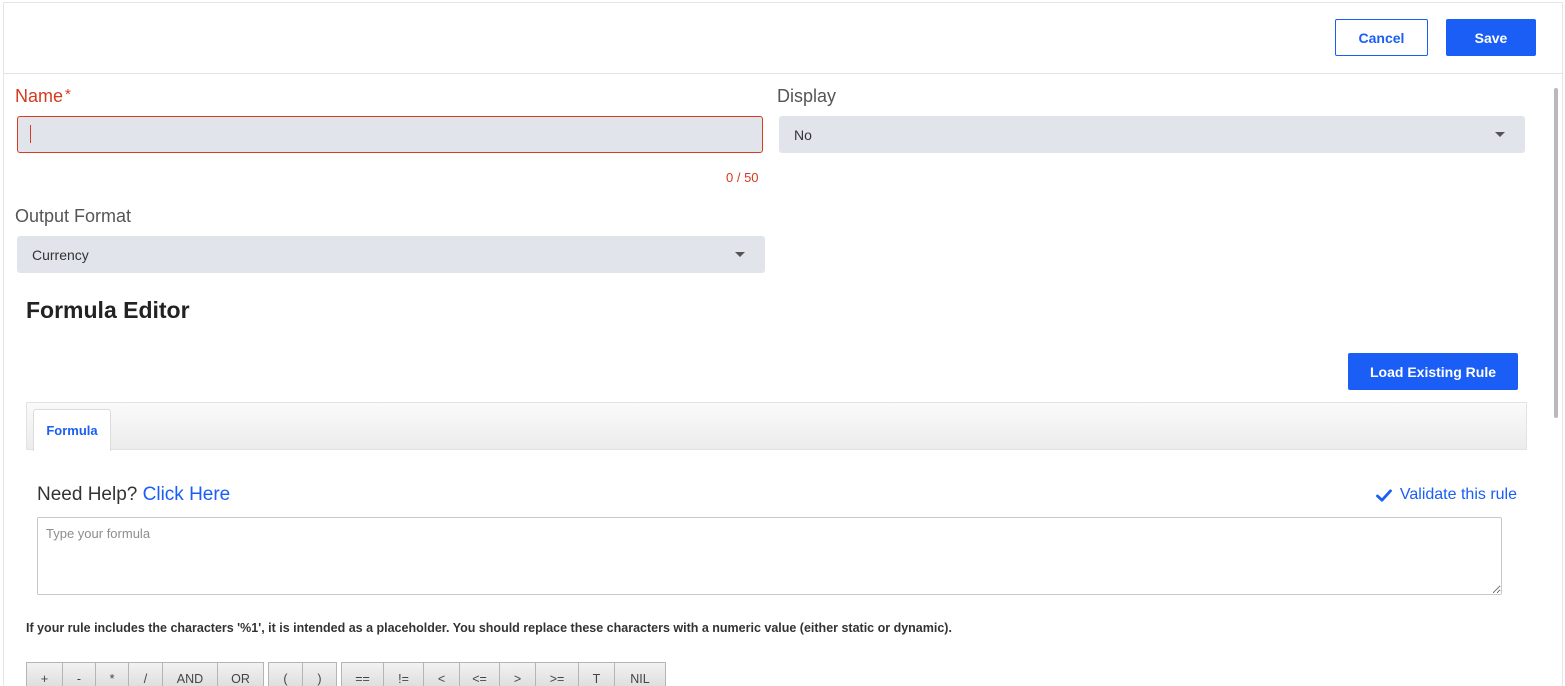 Image resolution: width=1565 pixels, height=686 pixels. Describe the element at coordinates (112, 674) in the screenshot. I see `operator-button-multiply: *` at that location.